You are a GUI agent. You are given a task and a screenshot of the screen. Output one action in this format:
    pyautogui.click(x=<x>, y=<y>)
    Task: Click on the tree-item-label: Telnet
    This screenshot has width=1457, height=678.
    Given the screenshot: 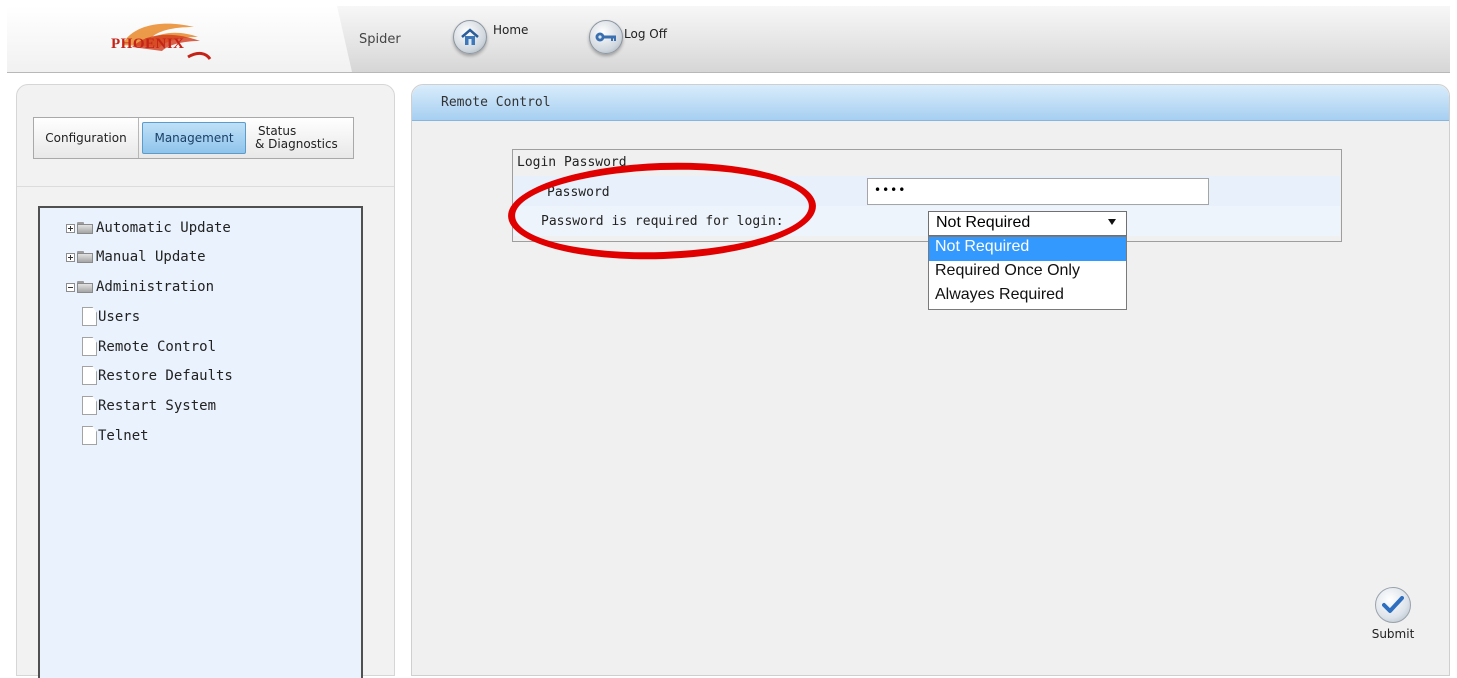 What is the action you would take?
    pyautogui.click(x=123, y=435)
    